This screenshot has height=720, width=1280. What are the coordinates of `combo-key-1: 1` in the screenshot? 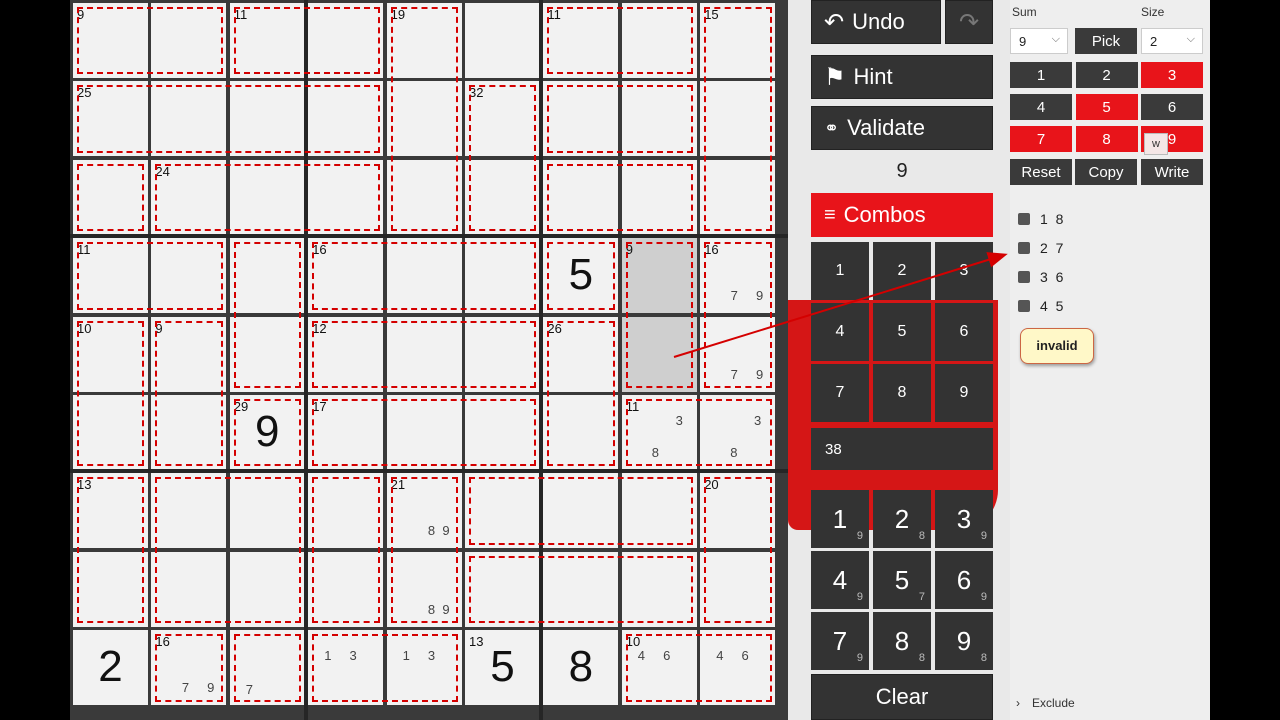 It's located at (840, 271).